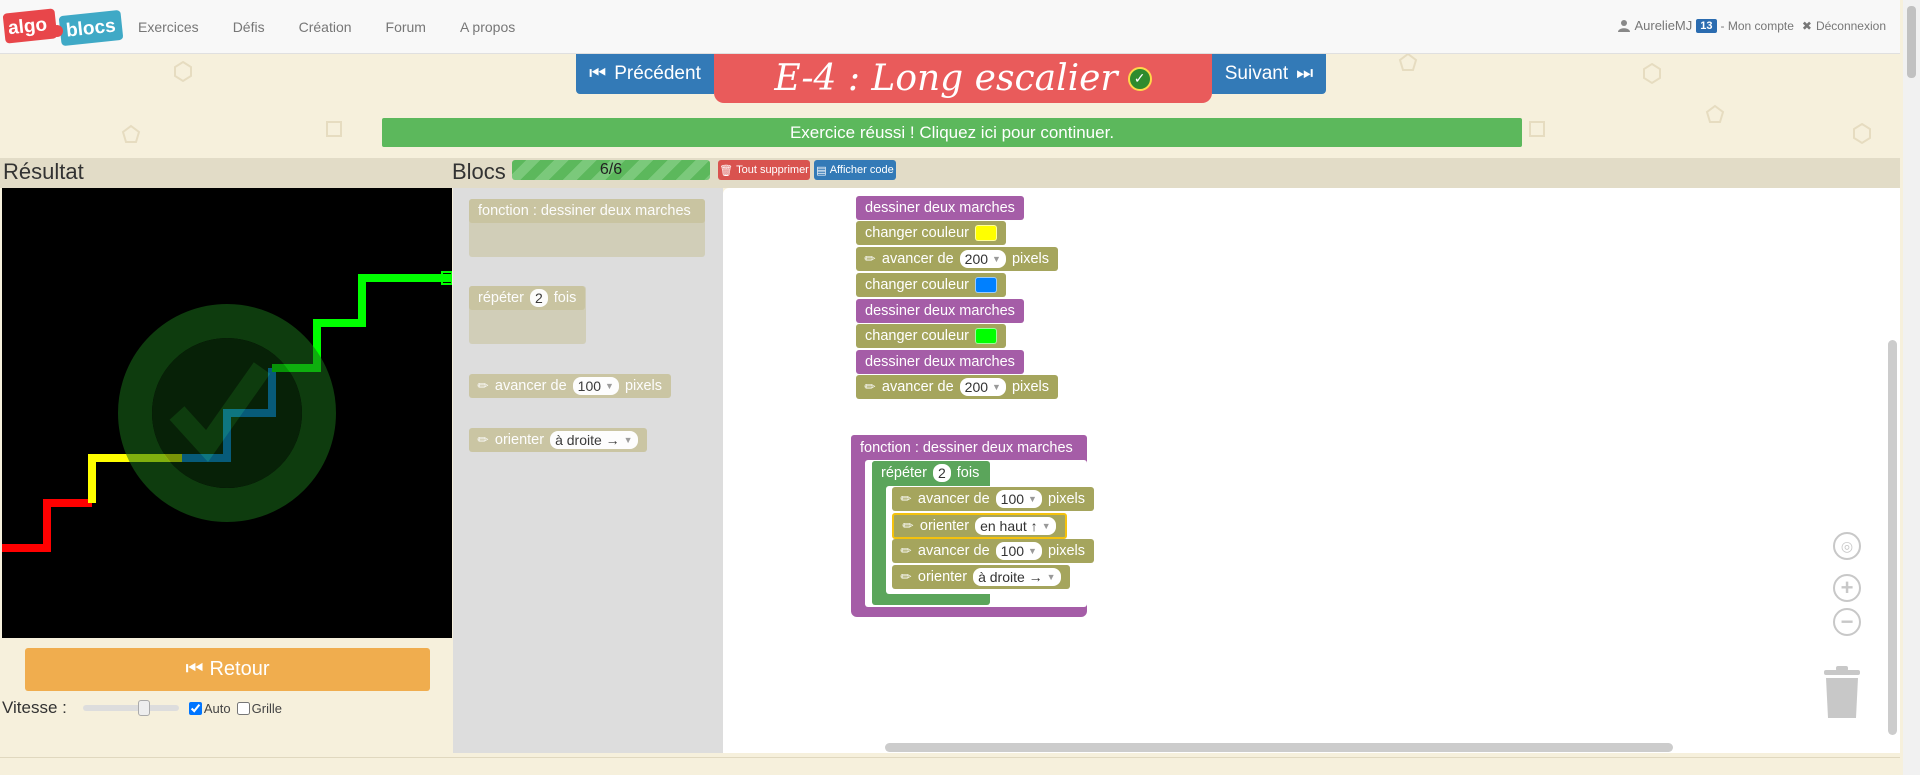 The width and height of the screenshot is (1920, 775). What do you see at coordinates (1706, 25) in the screenshot?
I see `user-badge: 13` at bounding box center [1706, 25].